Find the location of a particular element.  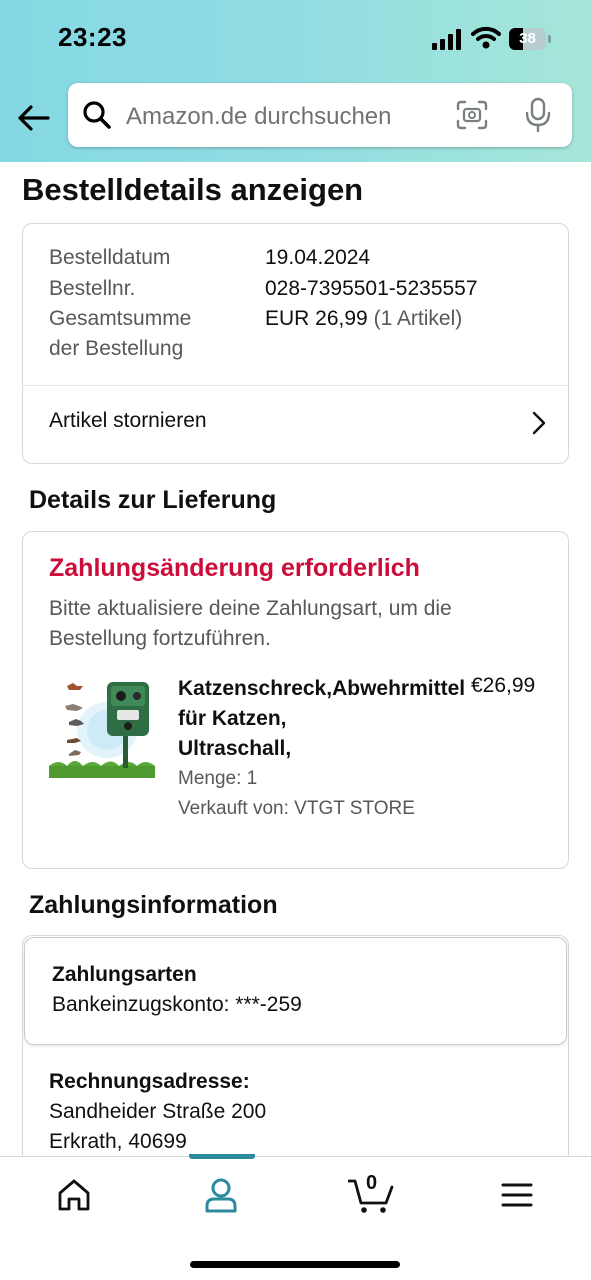

product-name-line3: Ultraschall, is located at coordinates (338, 749).